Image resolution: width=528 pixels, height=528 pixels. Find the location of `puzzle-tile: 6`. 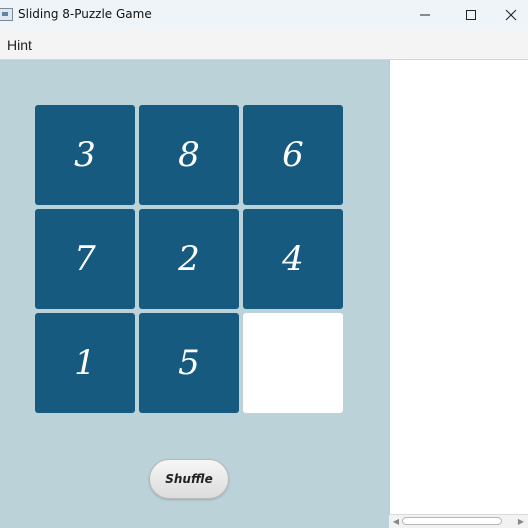

puzzle-tile: 6 is located at coordinates (293, 155).